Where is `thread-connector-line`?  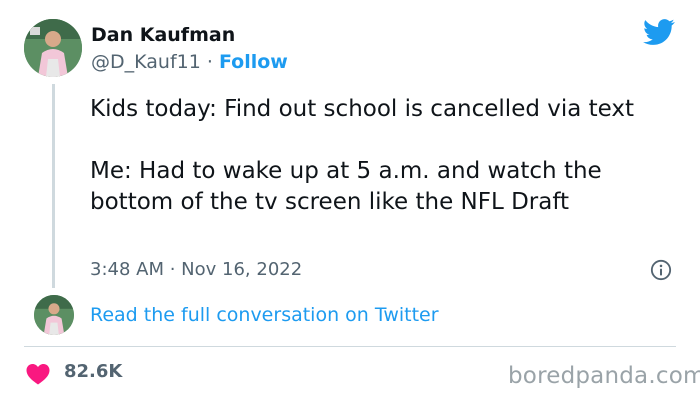
thread-connector-line is located at coordinates (53, 186).